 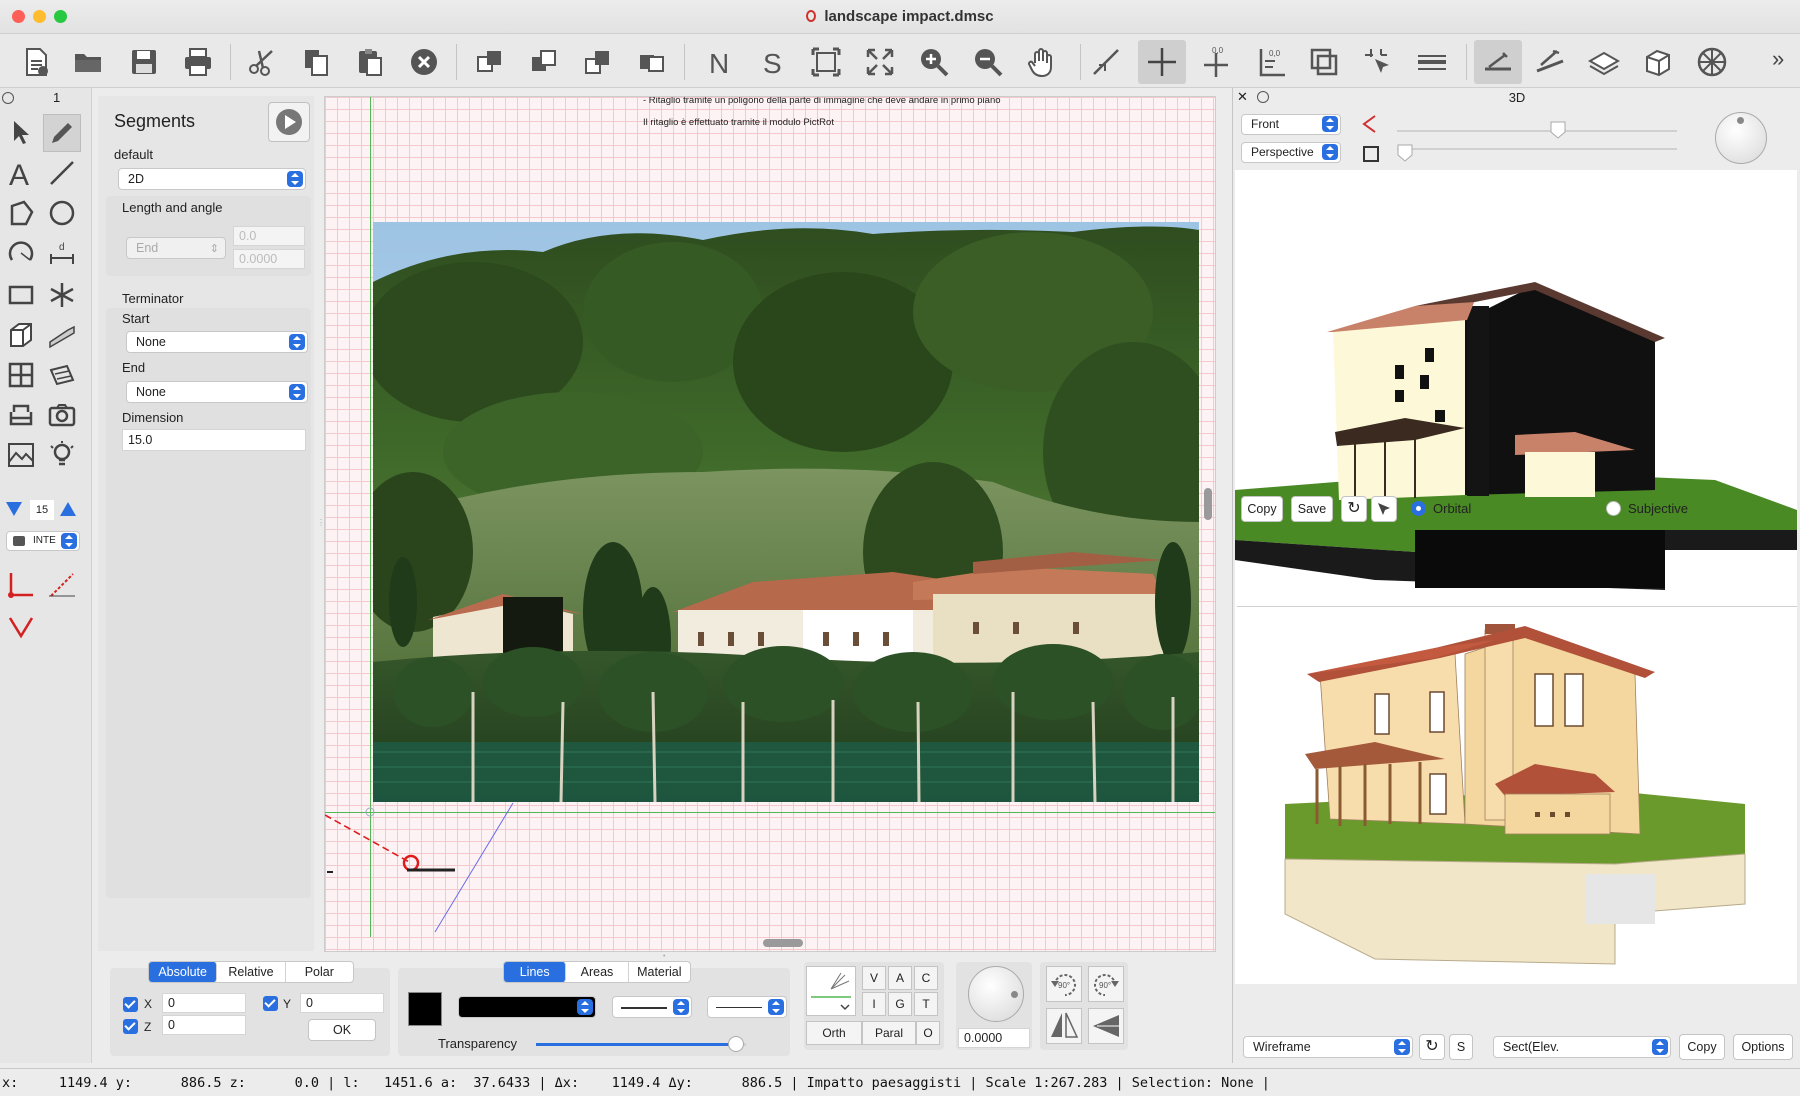 I want to click on south-button: S, so click(x=772, y=62).